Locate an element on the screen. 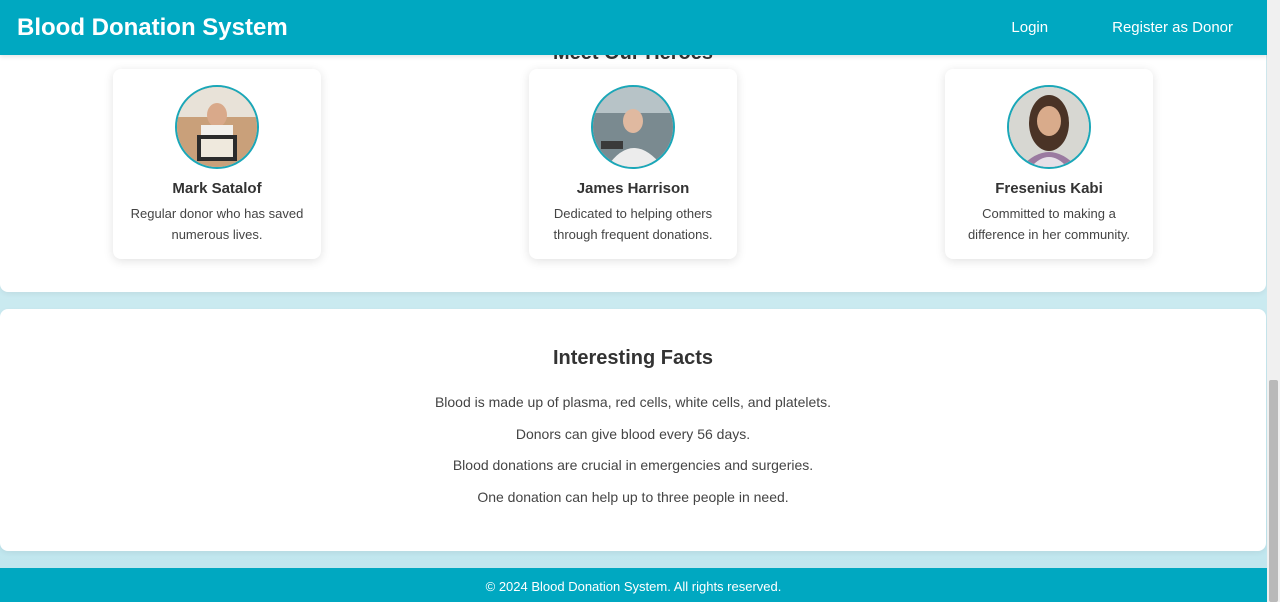 The width and height of the screenshot is (1280, 602). facts-title: Interesting Facts is located at coordinates (633, 358).